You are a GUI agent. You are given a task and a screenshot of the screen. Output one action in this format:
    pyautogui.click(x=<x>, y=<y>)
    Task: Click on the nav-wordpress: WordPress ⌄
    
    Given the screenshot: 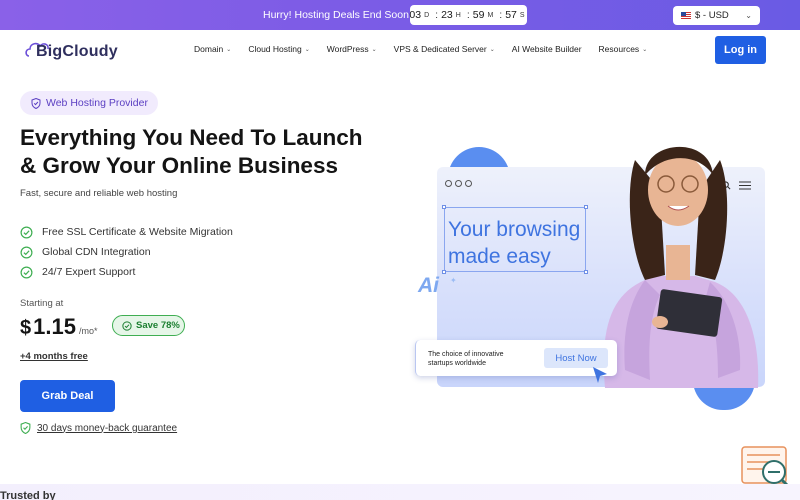 What is the action you would take?
    pyautogui.click(x=352, y=49)
    